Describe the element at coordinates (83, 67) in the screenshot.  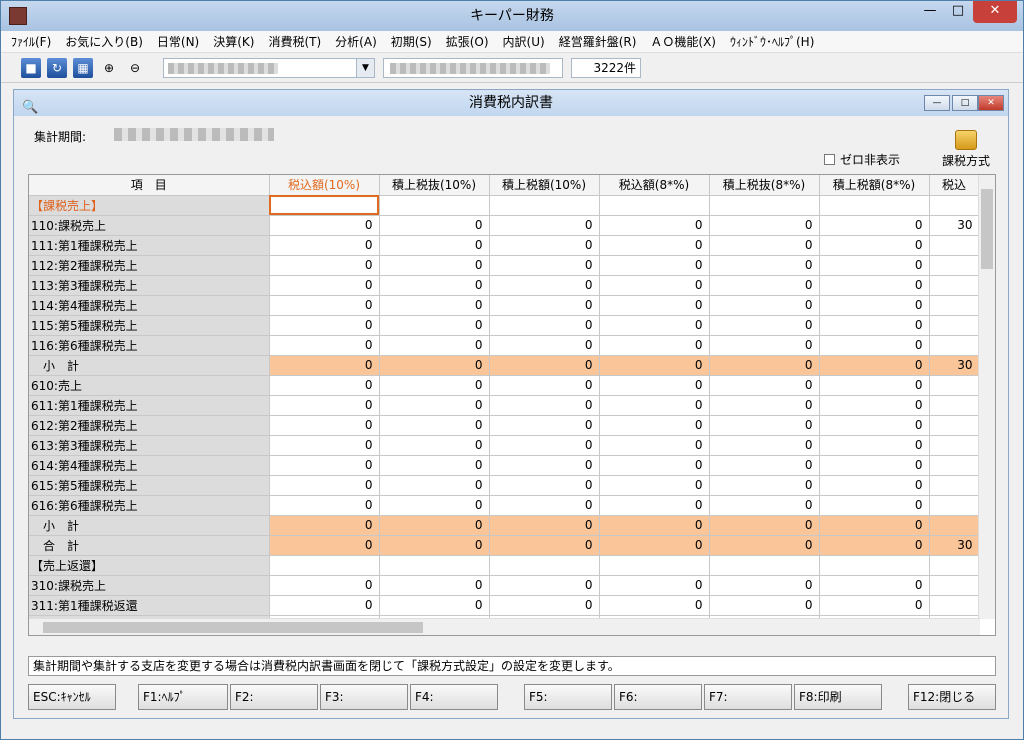
I see `screen-icon: ▦` at that location.